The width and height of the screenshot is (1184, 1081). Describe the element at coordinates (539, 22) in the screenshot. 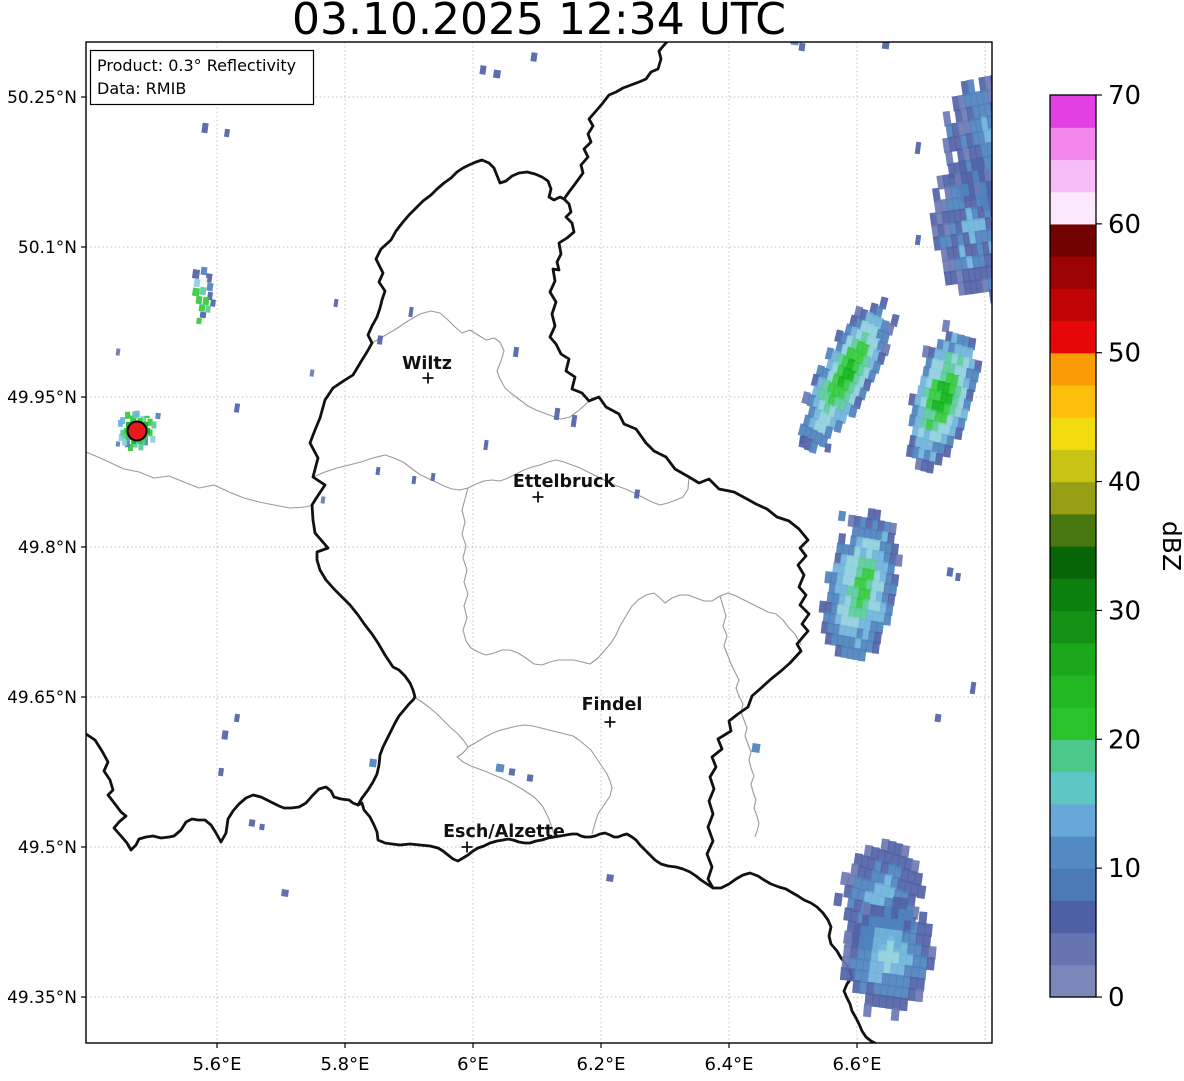

I see `page-title: 03.10.2025 12:34 UTC` at that location.